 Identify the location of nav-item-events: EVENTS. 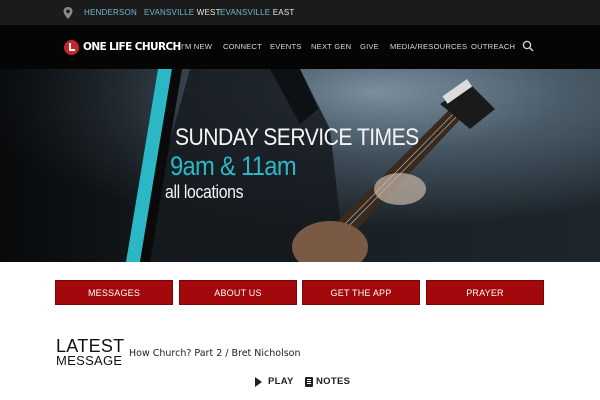
(286, 46).